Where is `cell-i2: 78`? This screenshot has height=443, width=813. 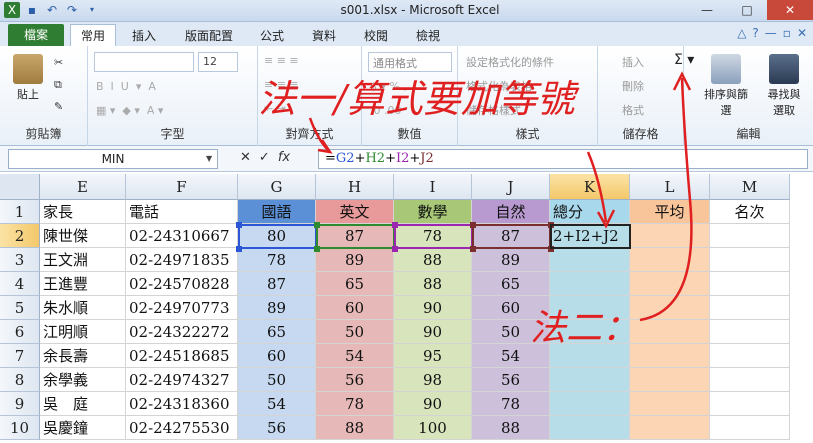 cell-i2: 78 is located at coordinates (433, 236).